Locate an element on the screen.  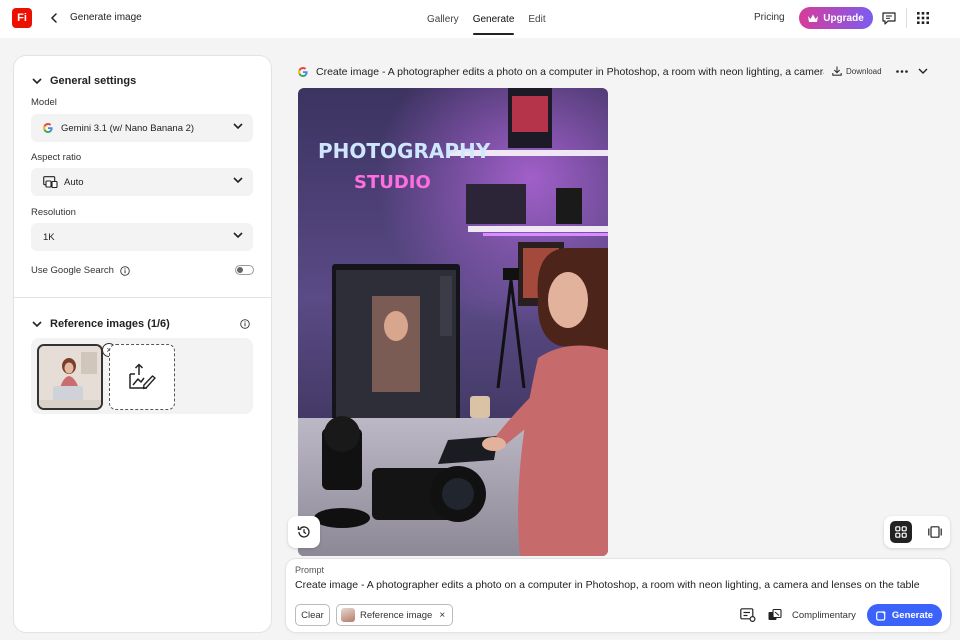
generate-icon is located at coordinates (881, 615).